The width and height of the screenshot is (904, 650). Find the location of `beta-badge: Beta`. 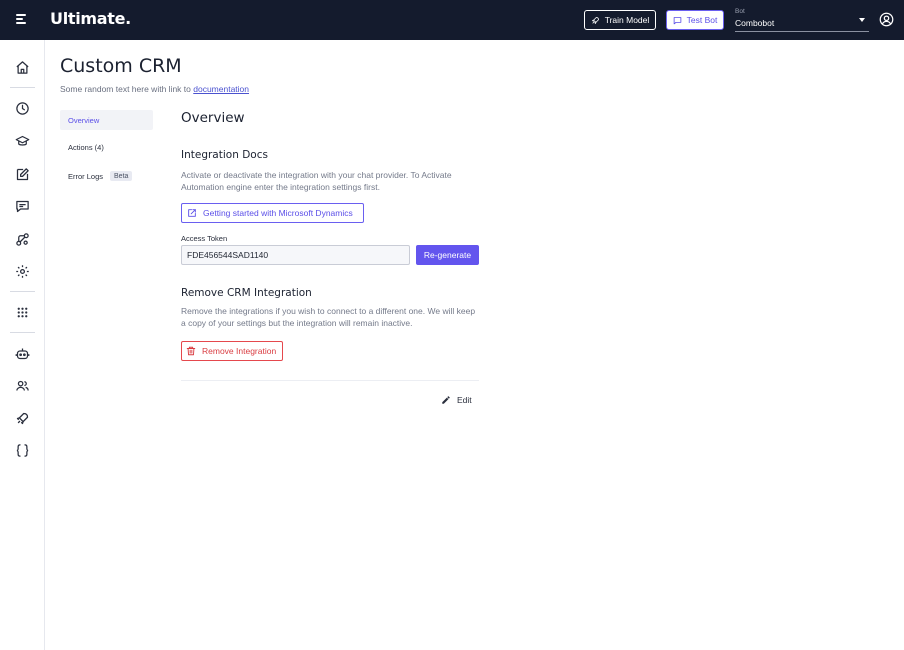

beta-badge: Beta is located at coordinates (121, 176).